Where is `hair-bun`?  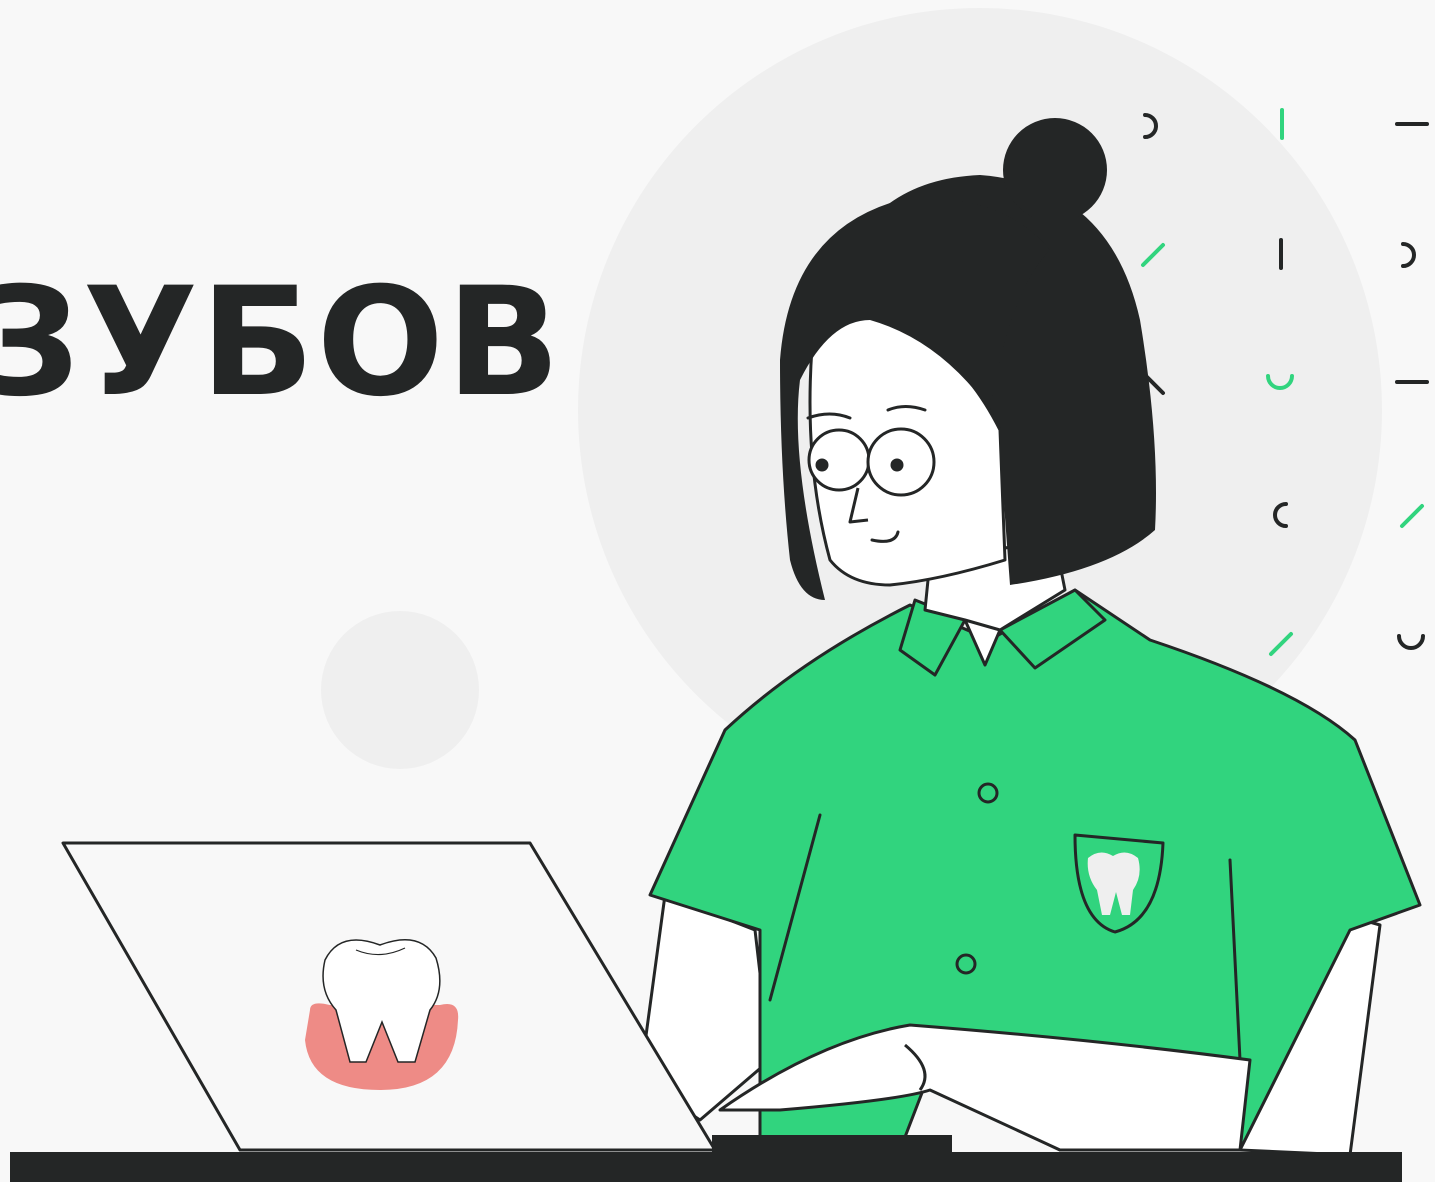 hair-bun is located at coordinates (1055, 170).